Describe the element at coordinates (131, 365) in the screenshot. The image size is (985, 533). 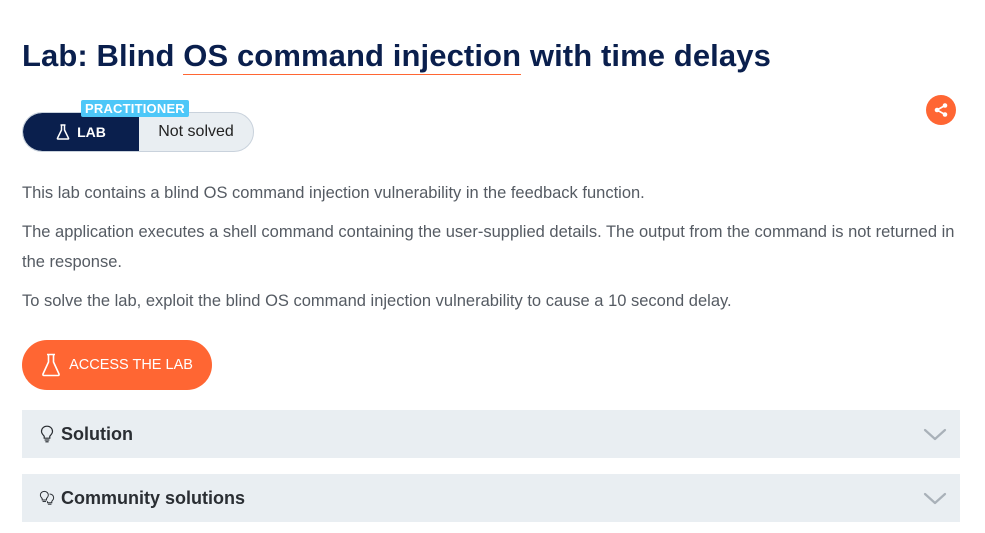
I see `access-lab-label: ACCESS THE LAB` at that location.